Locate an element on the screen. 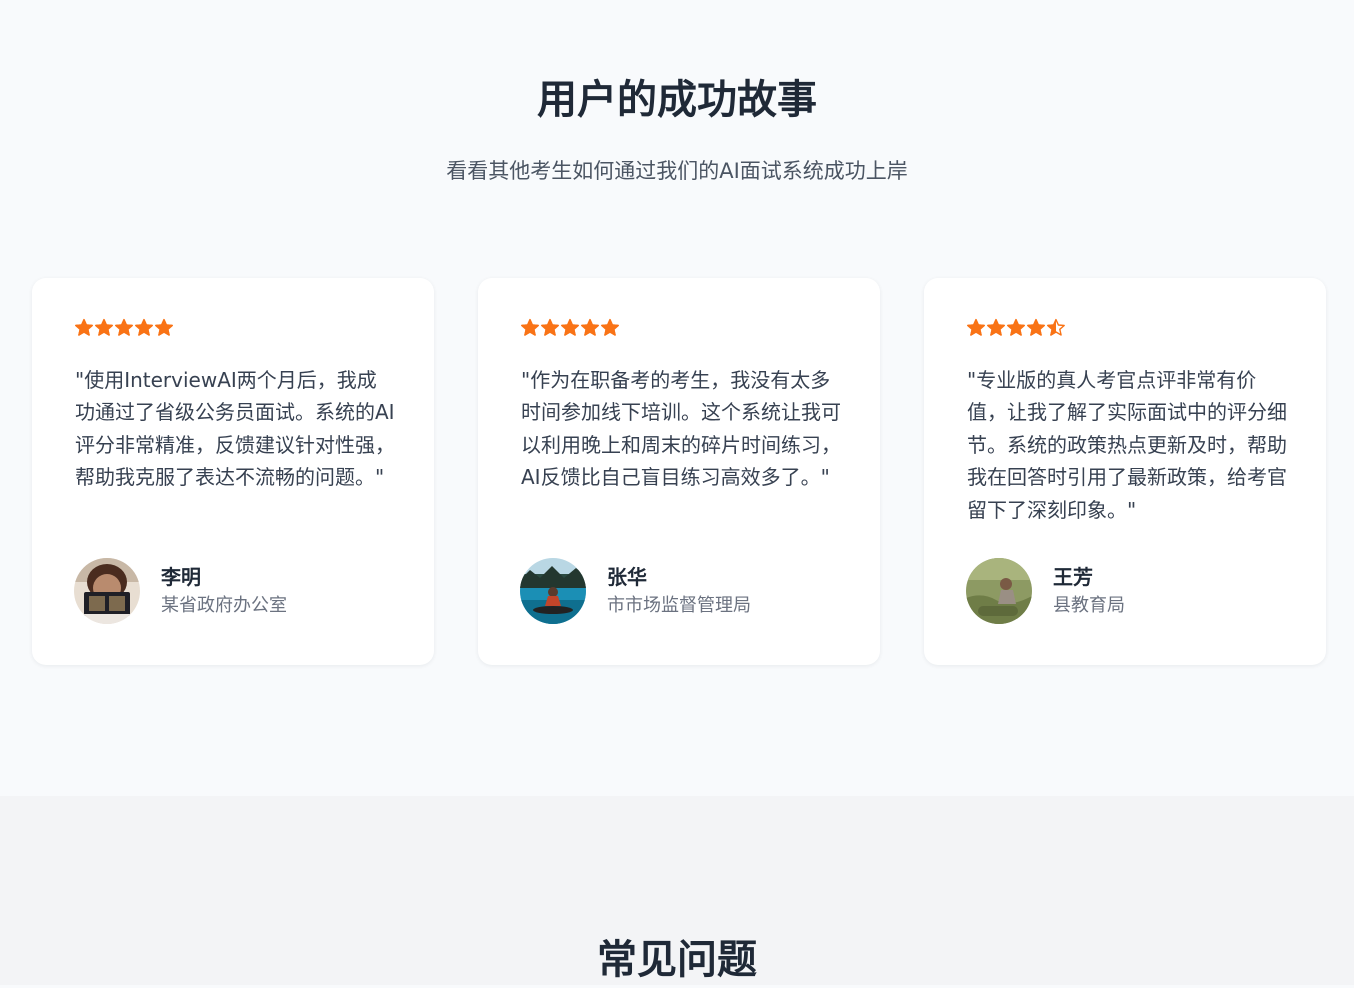 This screenshot has height=988, width=1354. testimonials-subtitle: 看看其他考生如何通过我们的AI面试系统成功上岸 is located at coordinates (677, 171).